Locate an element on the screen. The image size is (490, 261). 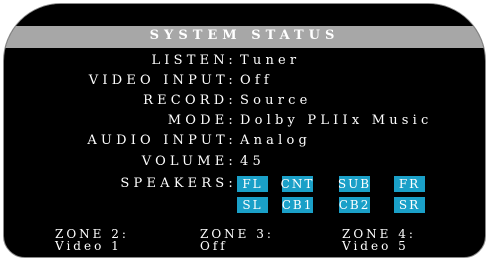
video-input-value: Off is located at coordinates (256, 80).